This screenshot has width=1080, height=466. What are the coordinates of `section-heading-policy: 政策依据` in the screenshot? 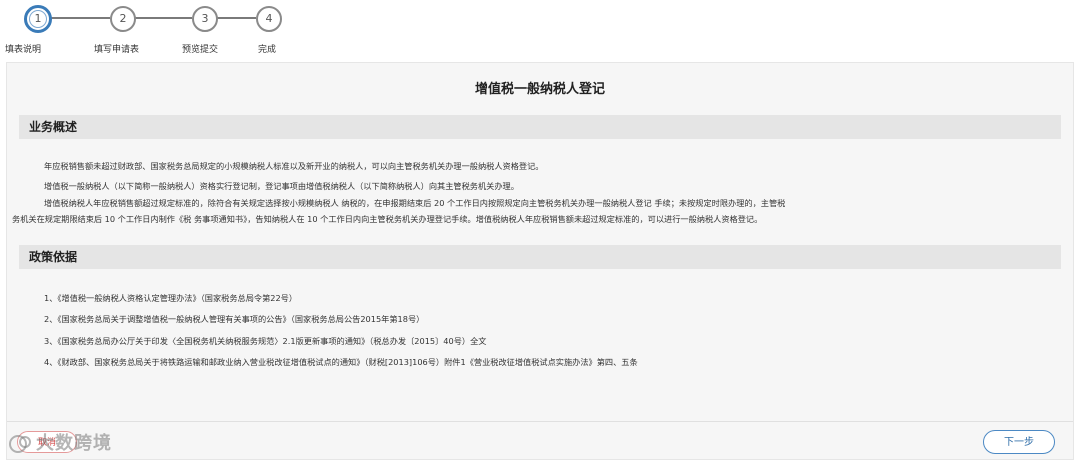 It's located at (540, 257).